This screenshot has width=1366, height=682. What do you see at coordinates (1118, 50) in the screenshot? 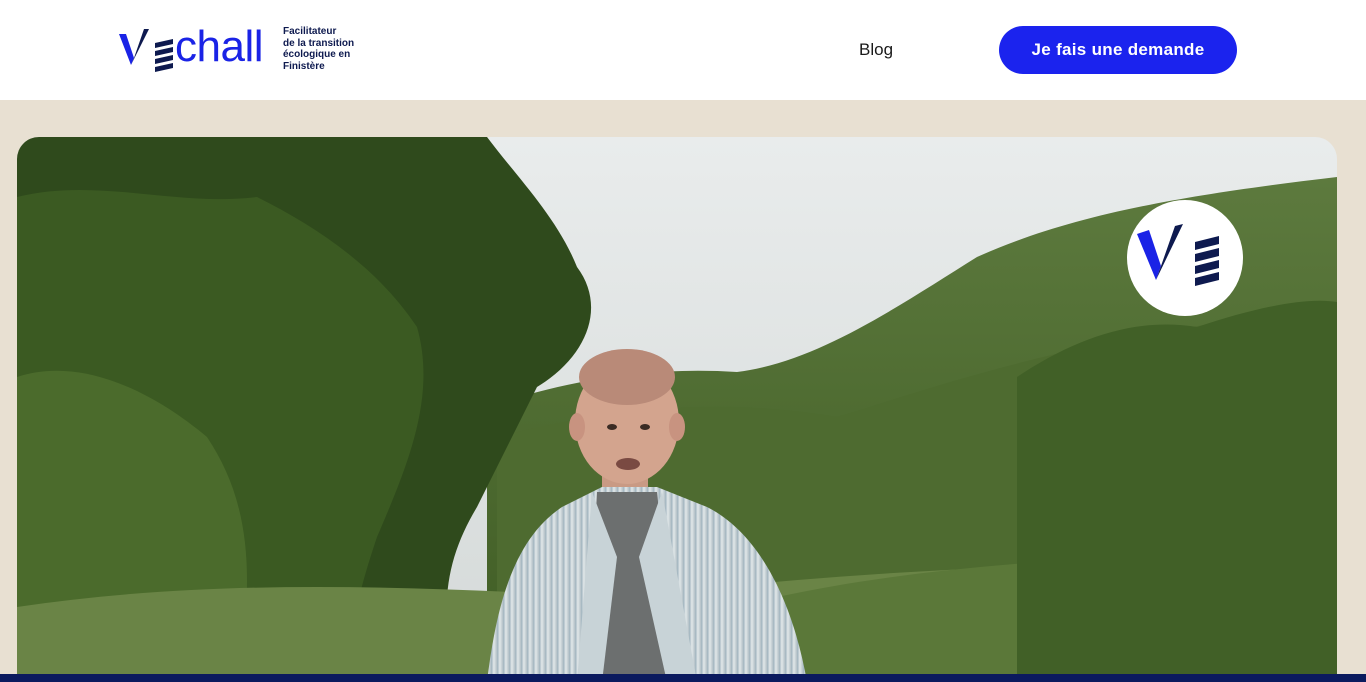
I see `request-button: Je fais une demande` at bounding box center [1118, 50].